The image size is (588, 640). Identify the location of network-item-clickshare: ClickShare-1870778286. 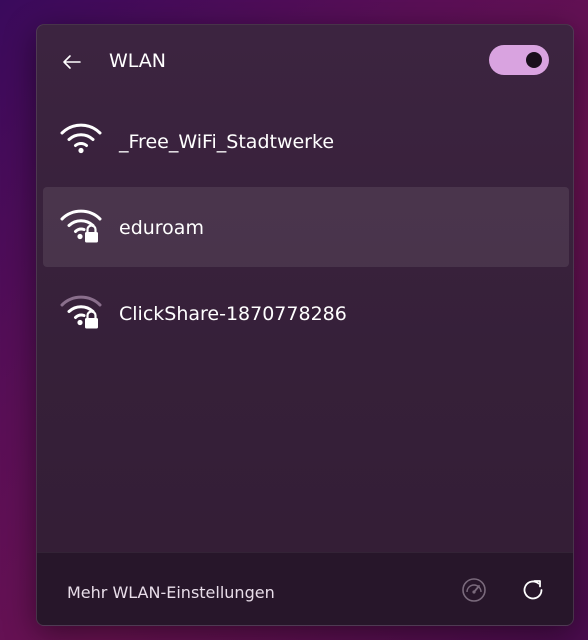
(306, 313).